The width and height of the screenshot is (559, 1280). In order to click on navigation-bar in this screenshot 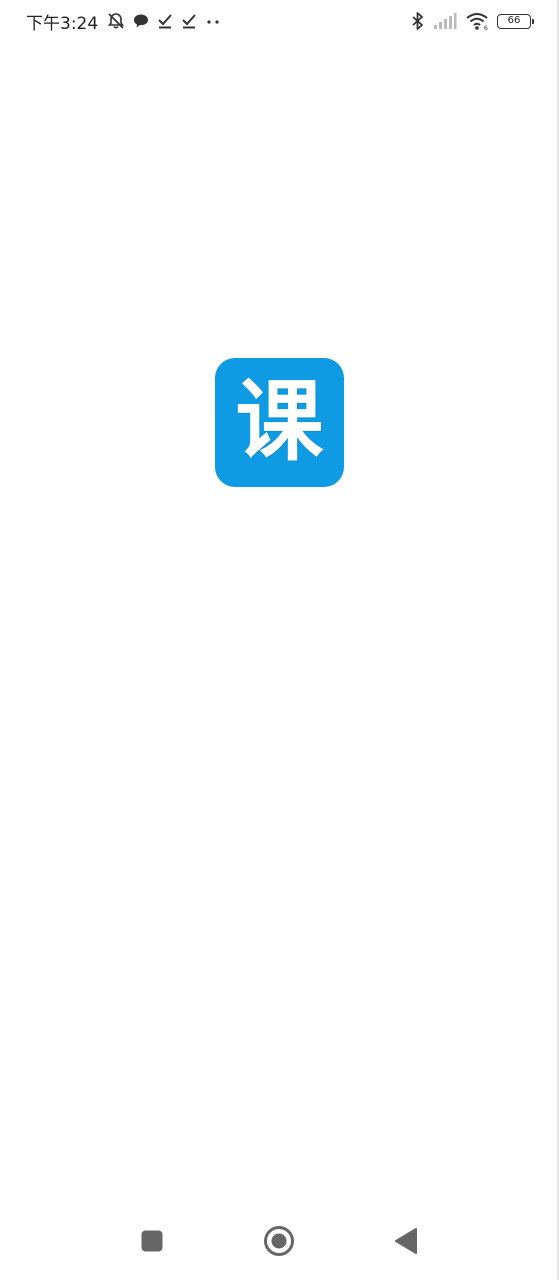, I will do `click(279, 1240)`.